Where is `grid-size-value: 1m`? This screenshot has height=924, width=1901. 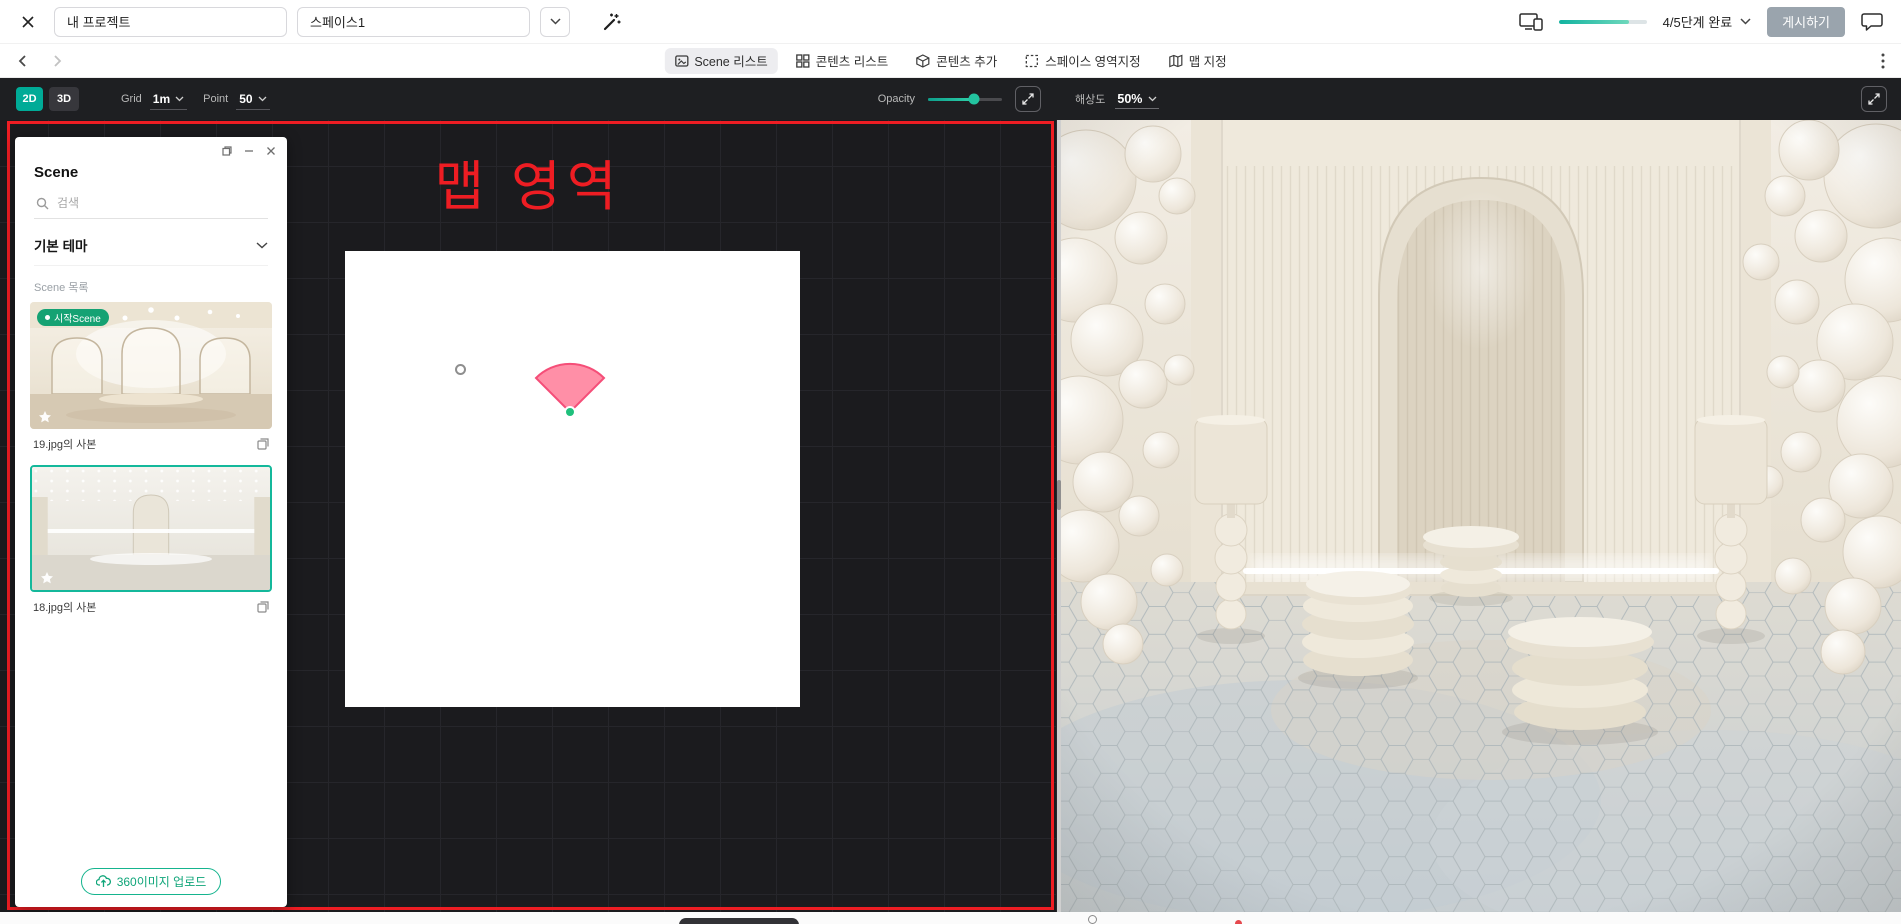 grid-size-value: 1m is located at coordinates (161, 98).